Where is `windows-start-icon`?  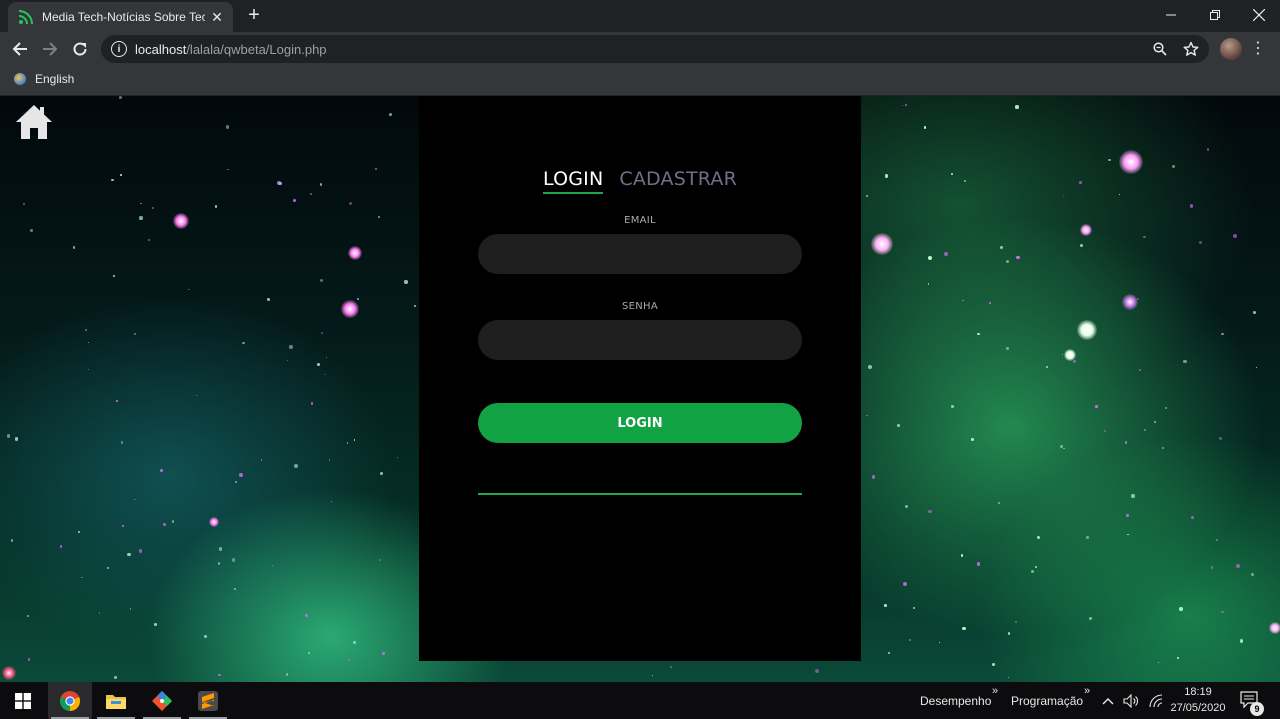
windows-start-icon is located at coordinates (23, 700).